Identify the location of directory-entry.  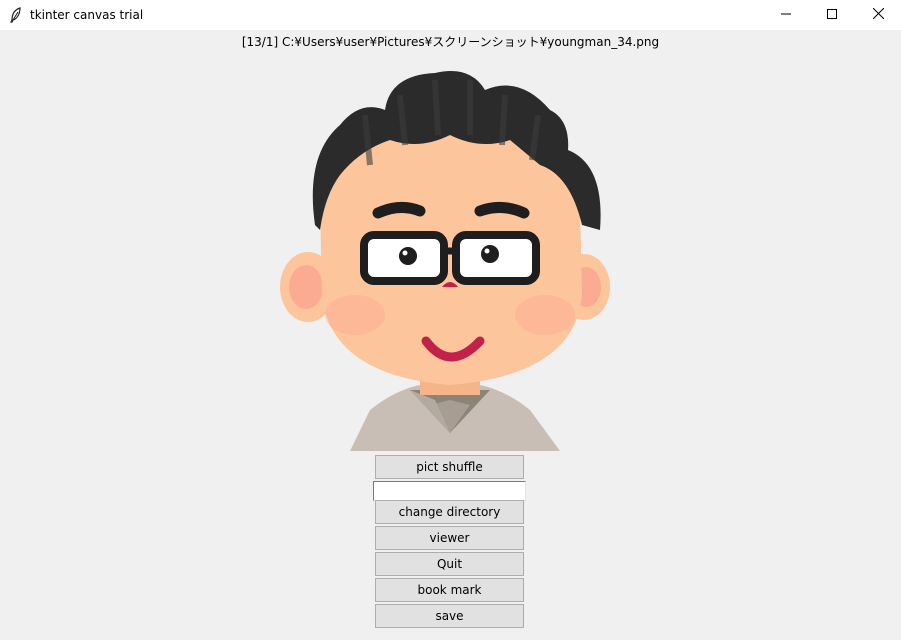
(449, 491).